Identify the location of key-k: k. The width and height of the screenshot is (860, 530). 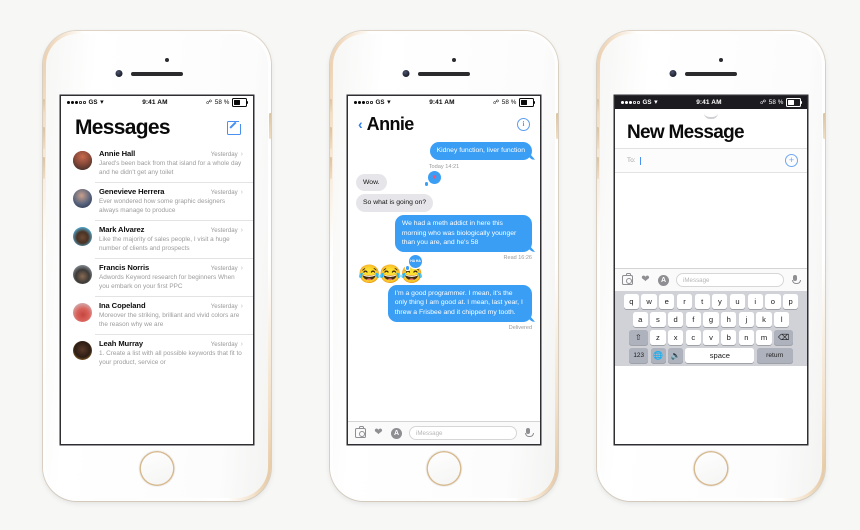
(764, 319).